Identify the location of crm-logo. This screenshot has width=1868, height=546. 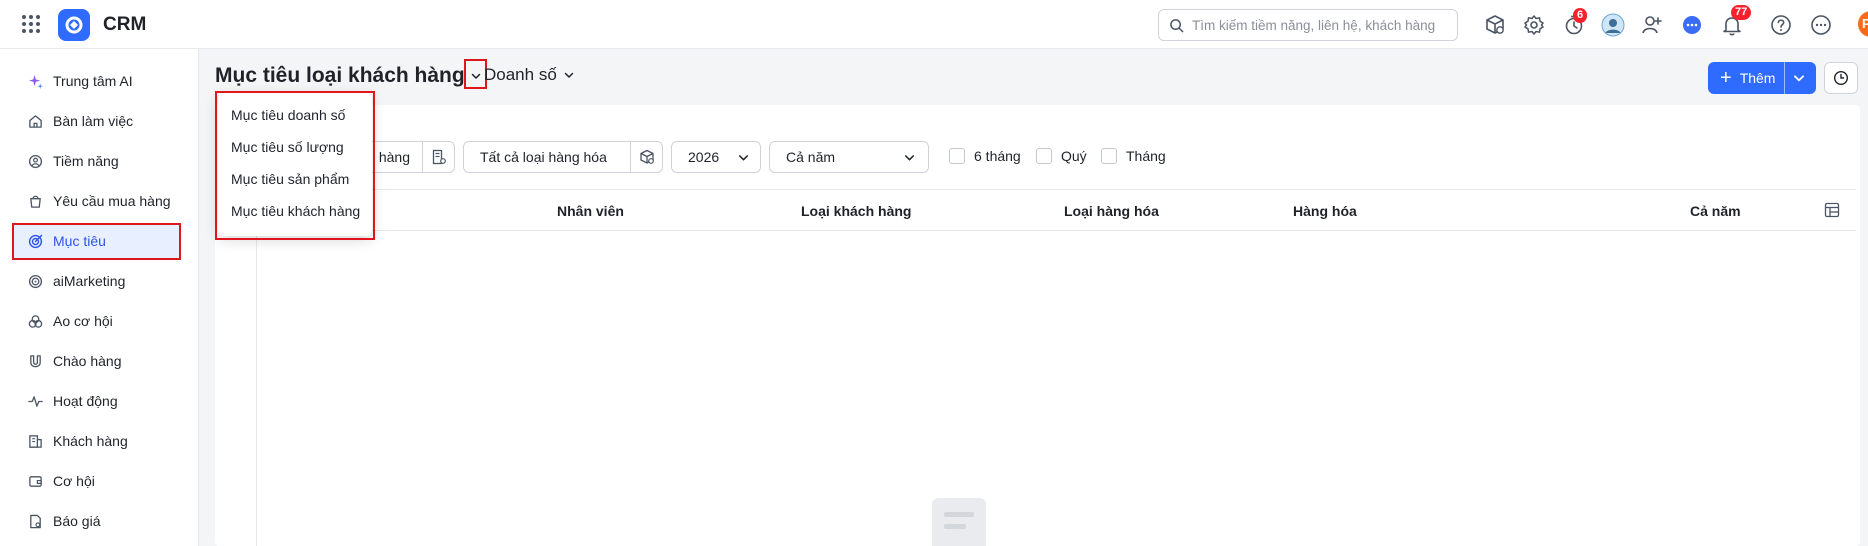
(74, 25).